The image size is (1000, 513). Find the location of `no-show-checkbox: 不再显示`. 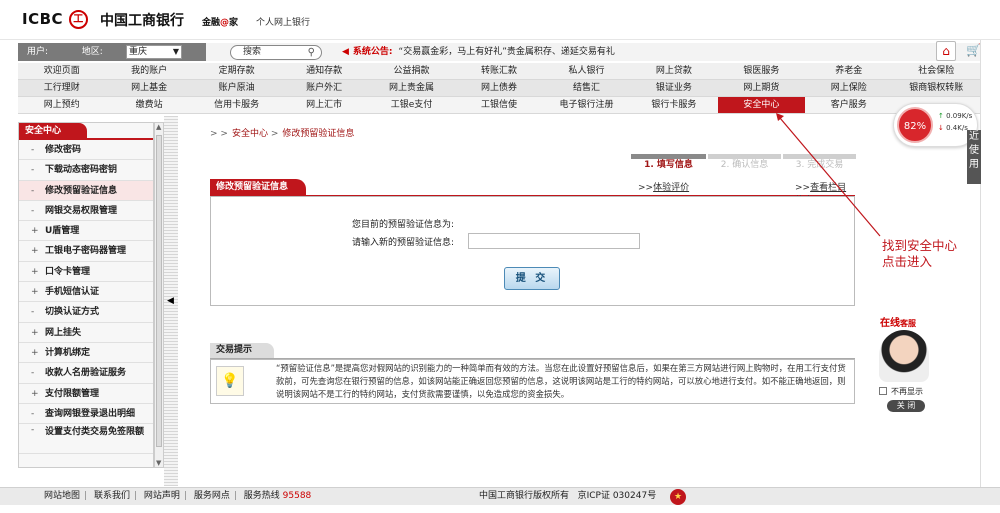

no-show-checkbox: 不再显示 is located at coordinates (901, 391).